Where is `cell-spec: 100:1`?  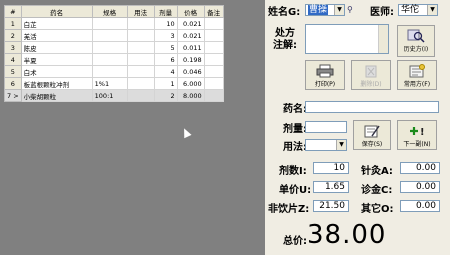 cell-spec: 100:1 is located at coordinates (109, 95).